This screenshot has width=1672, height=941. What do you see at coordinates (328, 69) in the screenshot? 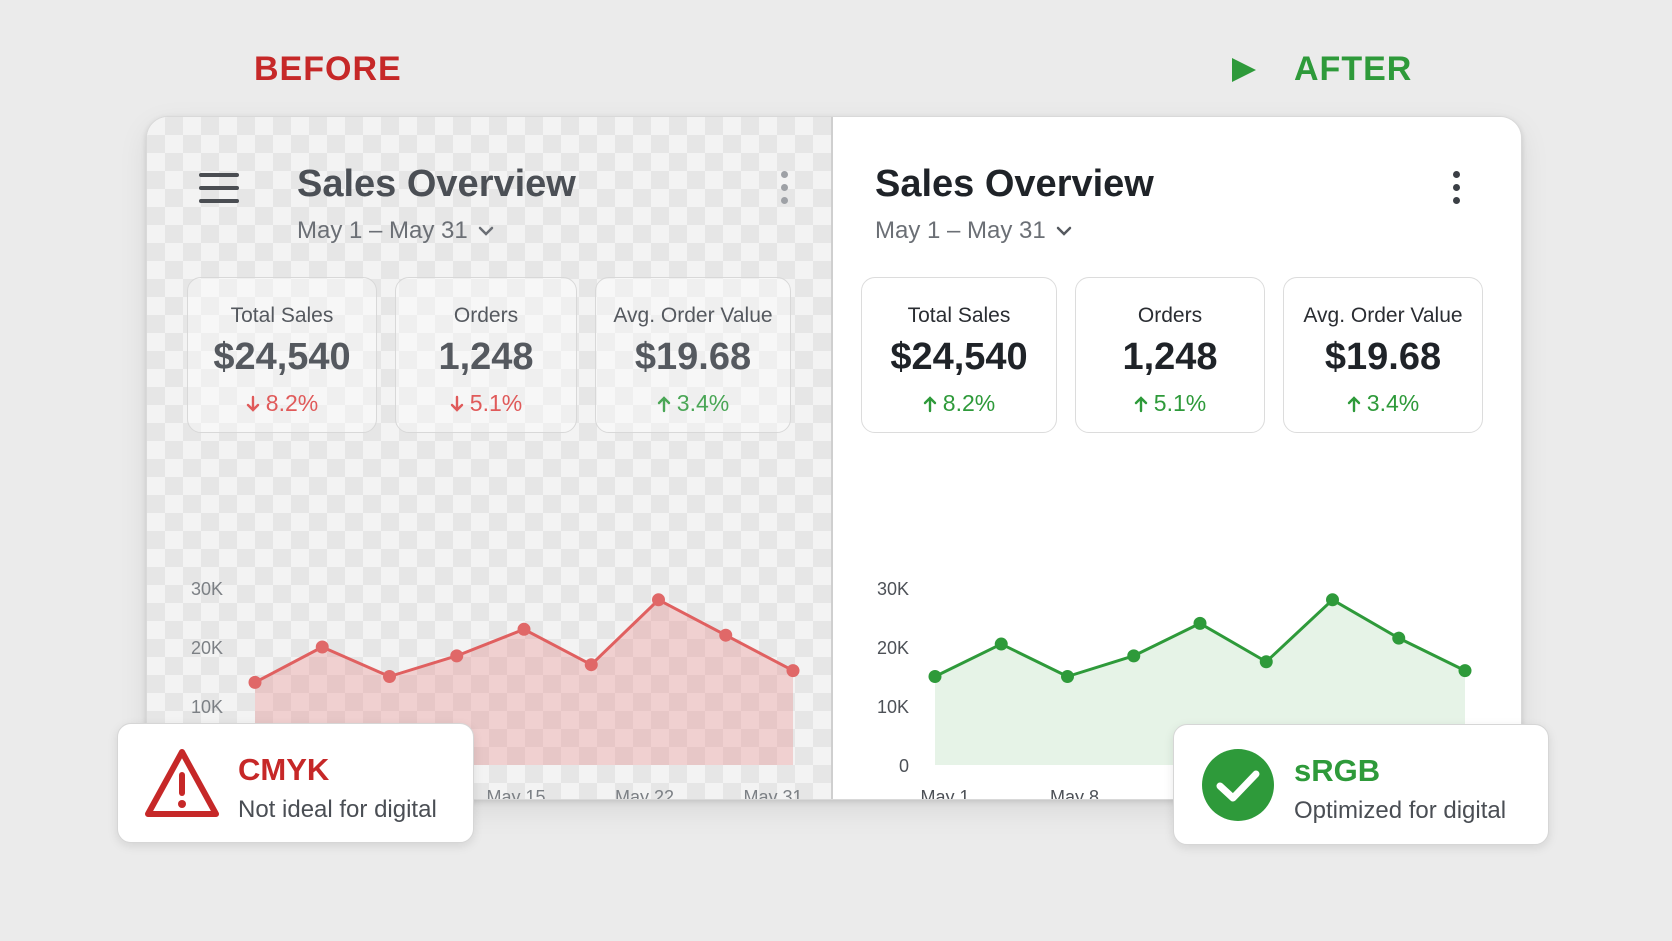
I see `before-label: BEFORE` at bounding box center [328, 69].